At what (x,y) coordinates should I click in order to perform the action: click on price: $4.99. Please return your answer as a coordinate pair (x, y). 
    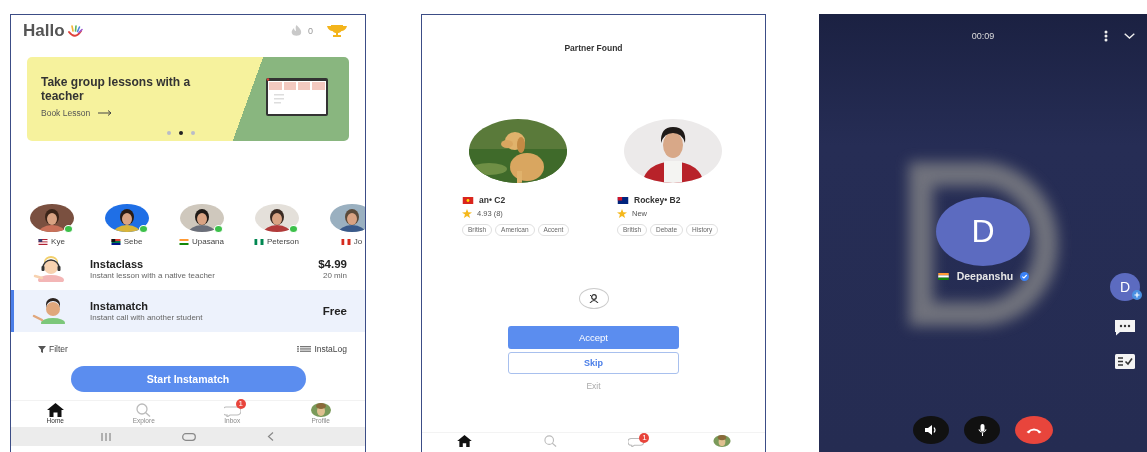
    Looking at the image, I should click on (332, 264).